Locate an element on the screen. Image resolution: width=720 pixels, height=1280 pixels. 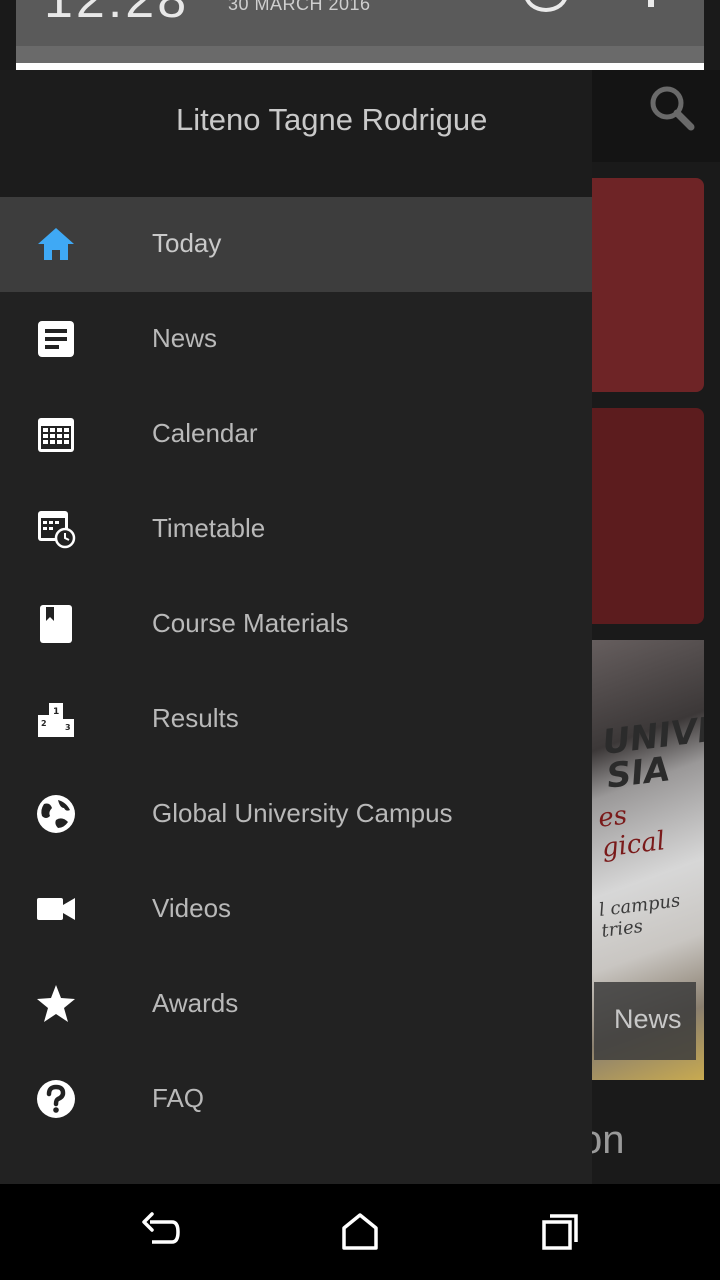
nav-label: Timetable is located at coordinates (209, 528).